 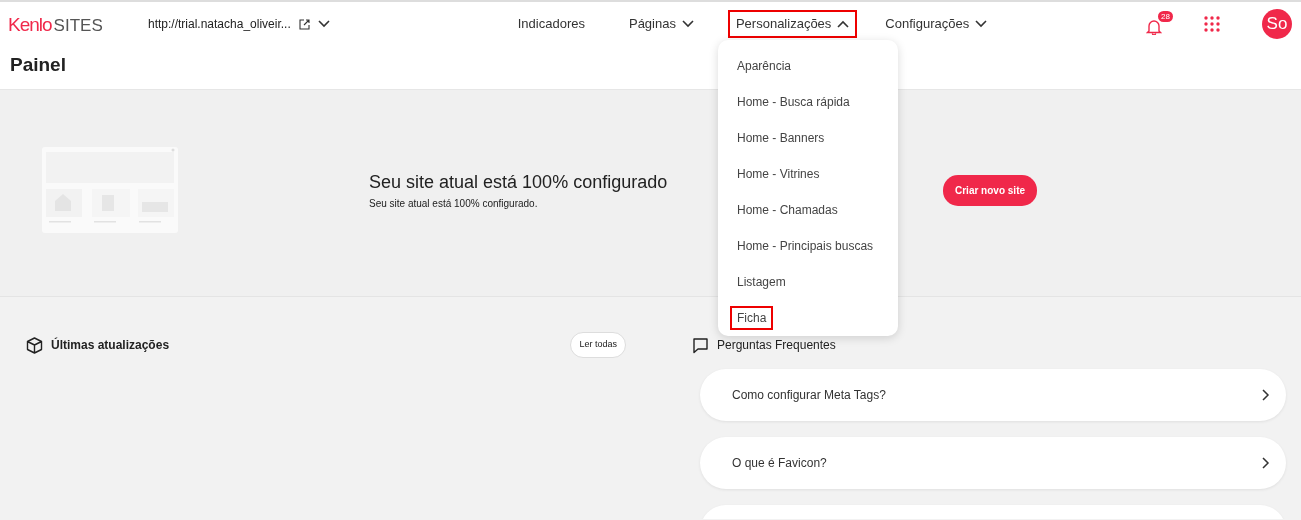 I want to click on menu-item: Aparência, so click(x=764, y=66).